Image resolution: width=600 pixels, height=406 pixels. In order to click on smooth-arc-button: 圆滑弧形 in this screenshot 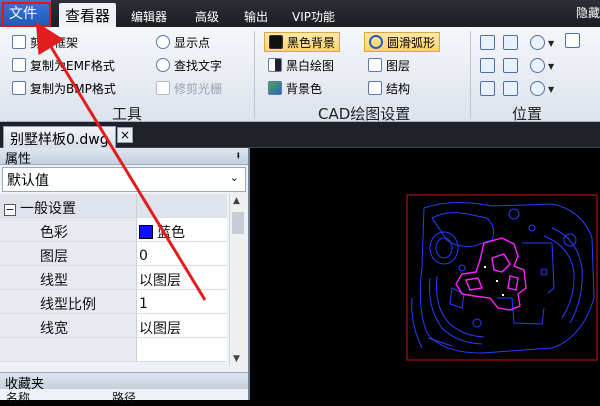, I will do `click(402, 42)`.